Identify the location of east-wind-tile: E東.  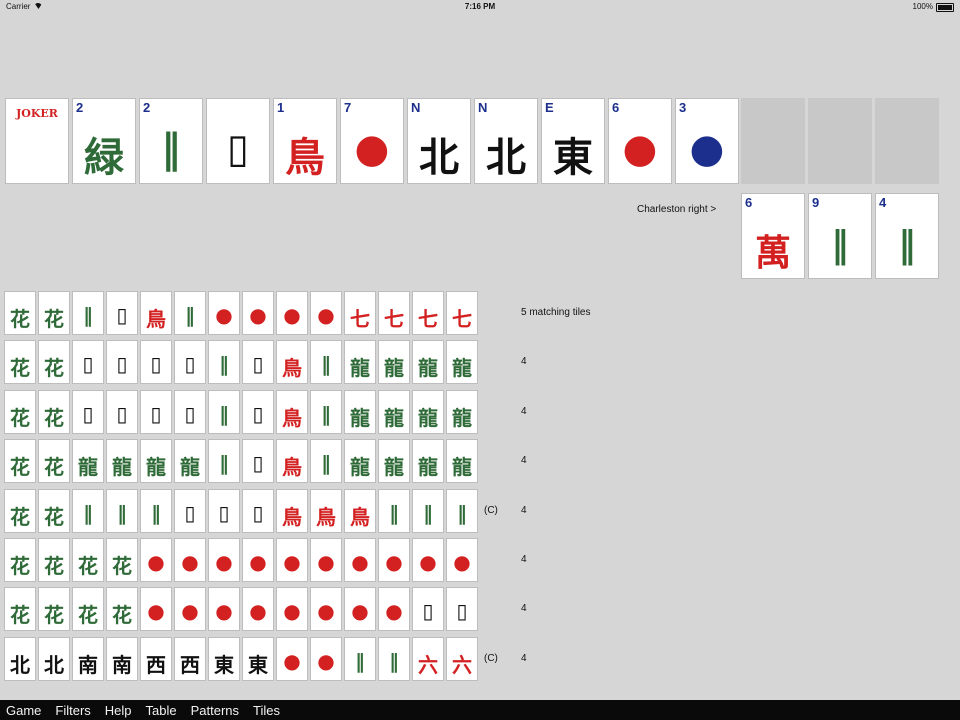
(573, 141).